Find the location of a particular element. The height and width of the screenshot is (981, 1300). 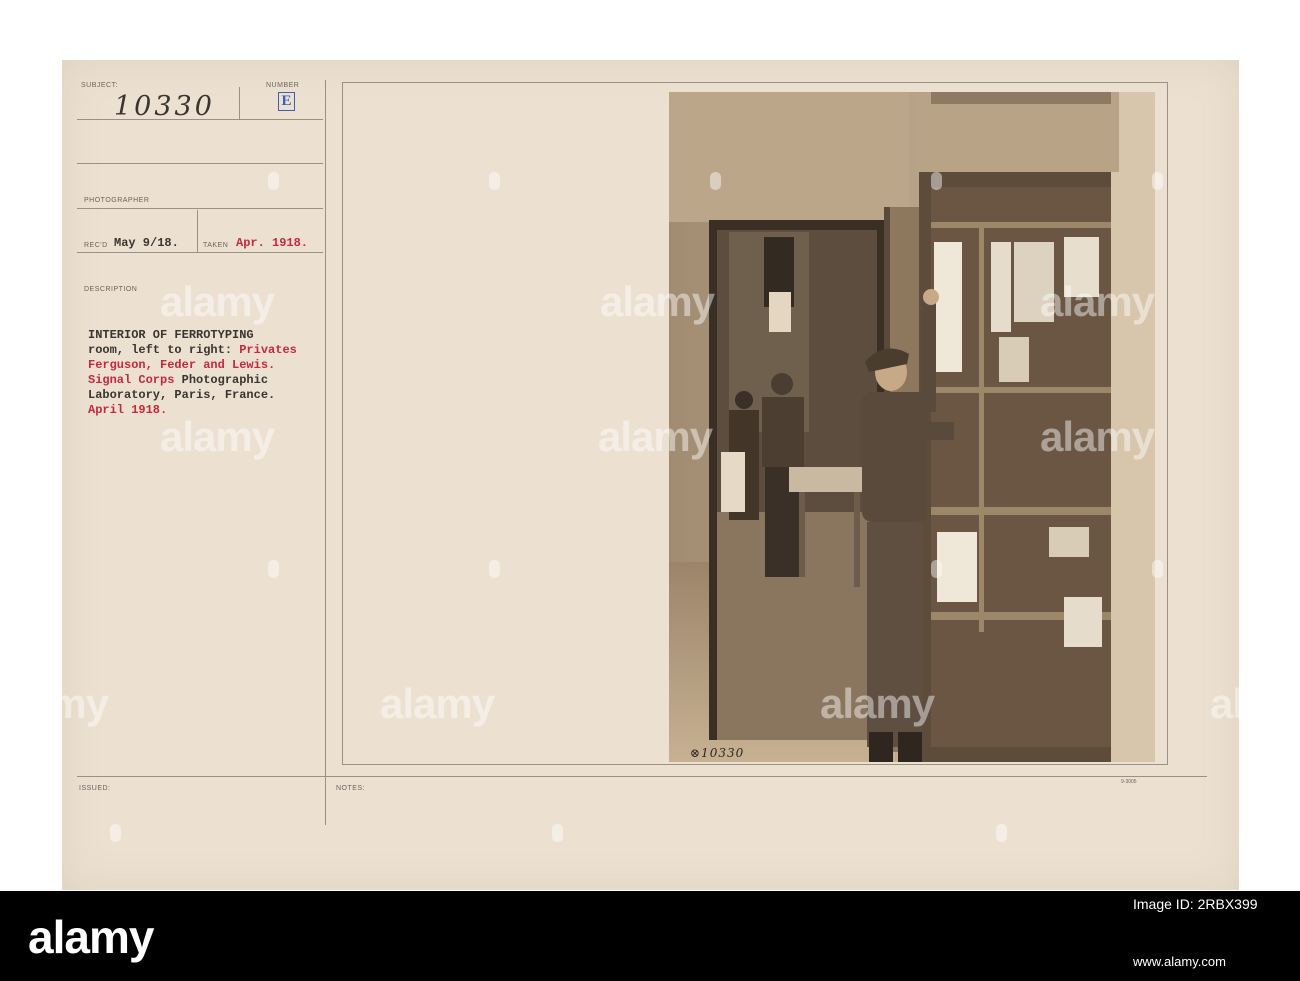

notes-panel-border is located at coordinates (342, 423).